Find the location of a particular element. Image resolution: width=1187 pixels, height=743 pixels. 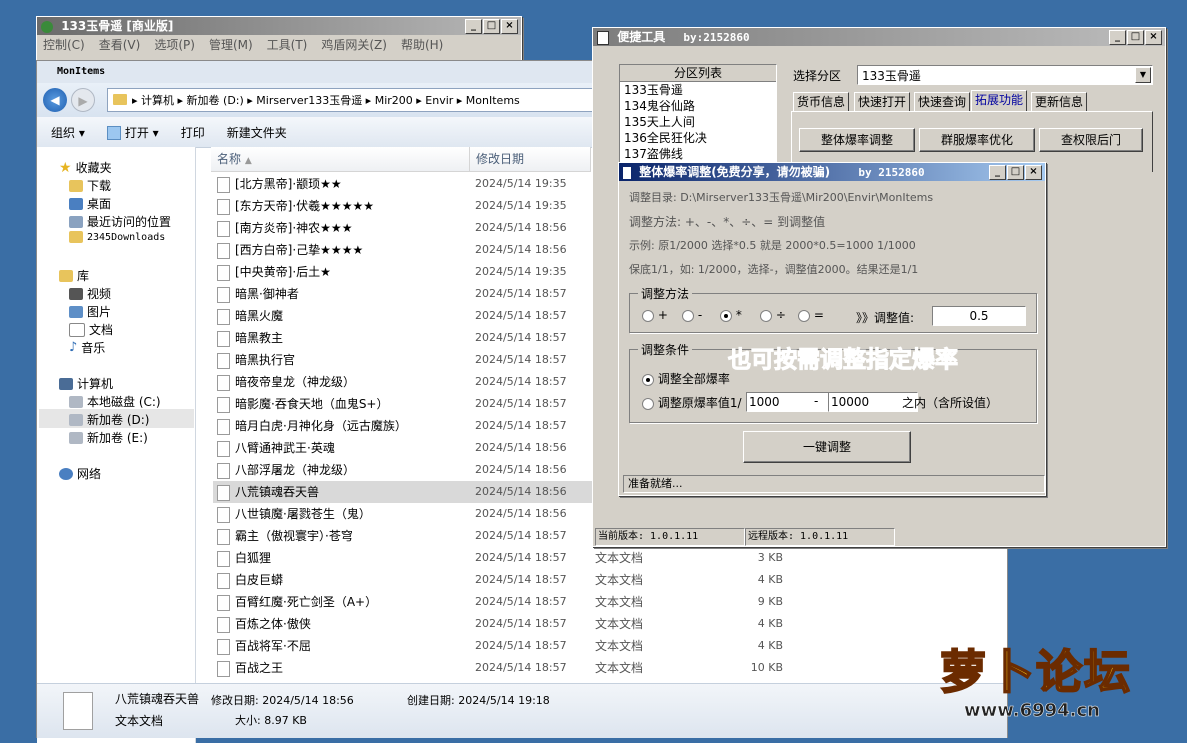

file-row: 暗影魔·吞食天地（血鬼S+） 2024/5/14 18:57 is located at coordinates (403, 404).